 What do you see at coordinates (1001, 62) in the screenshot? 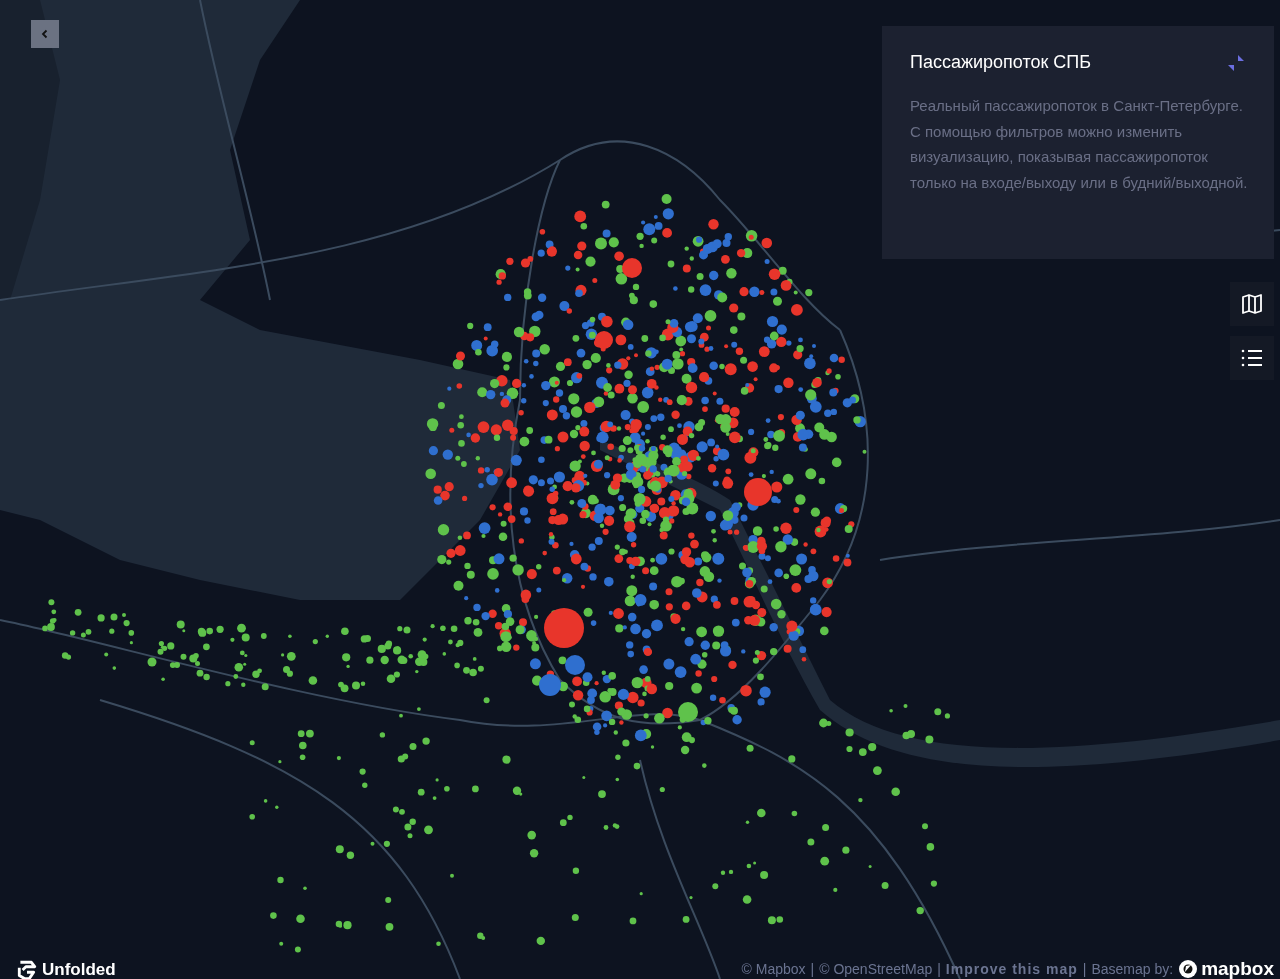
I see `panel-title: Пассажиропоток СПБ` at bounding box center [1001, 62].